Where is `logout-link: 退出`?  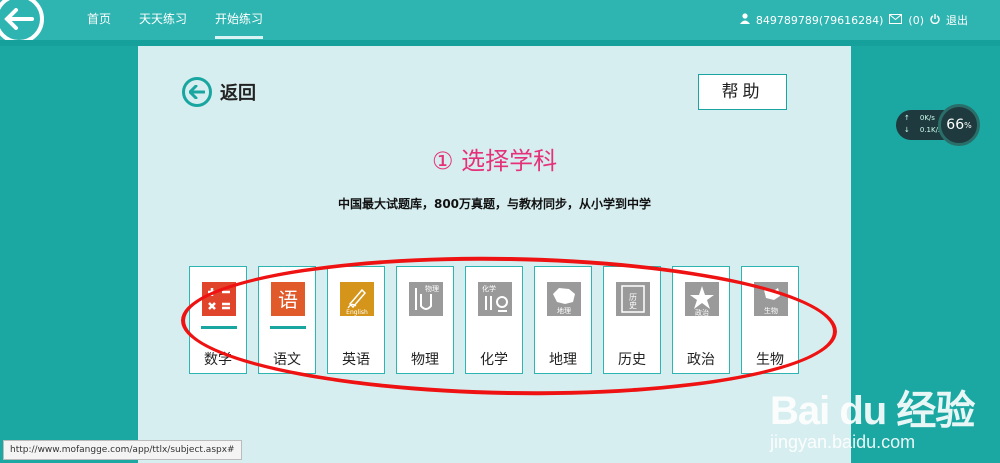 logout-link: 退出 is located at coordinates (957, 20).